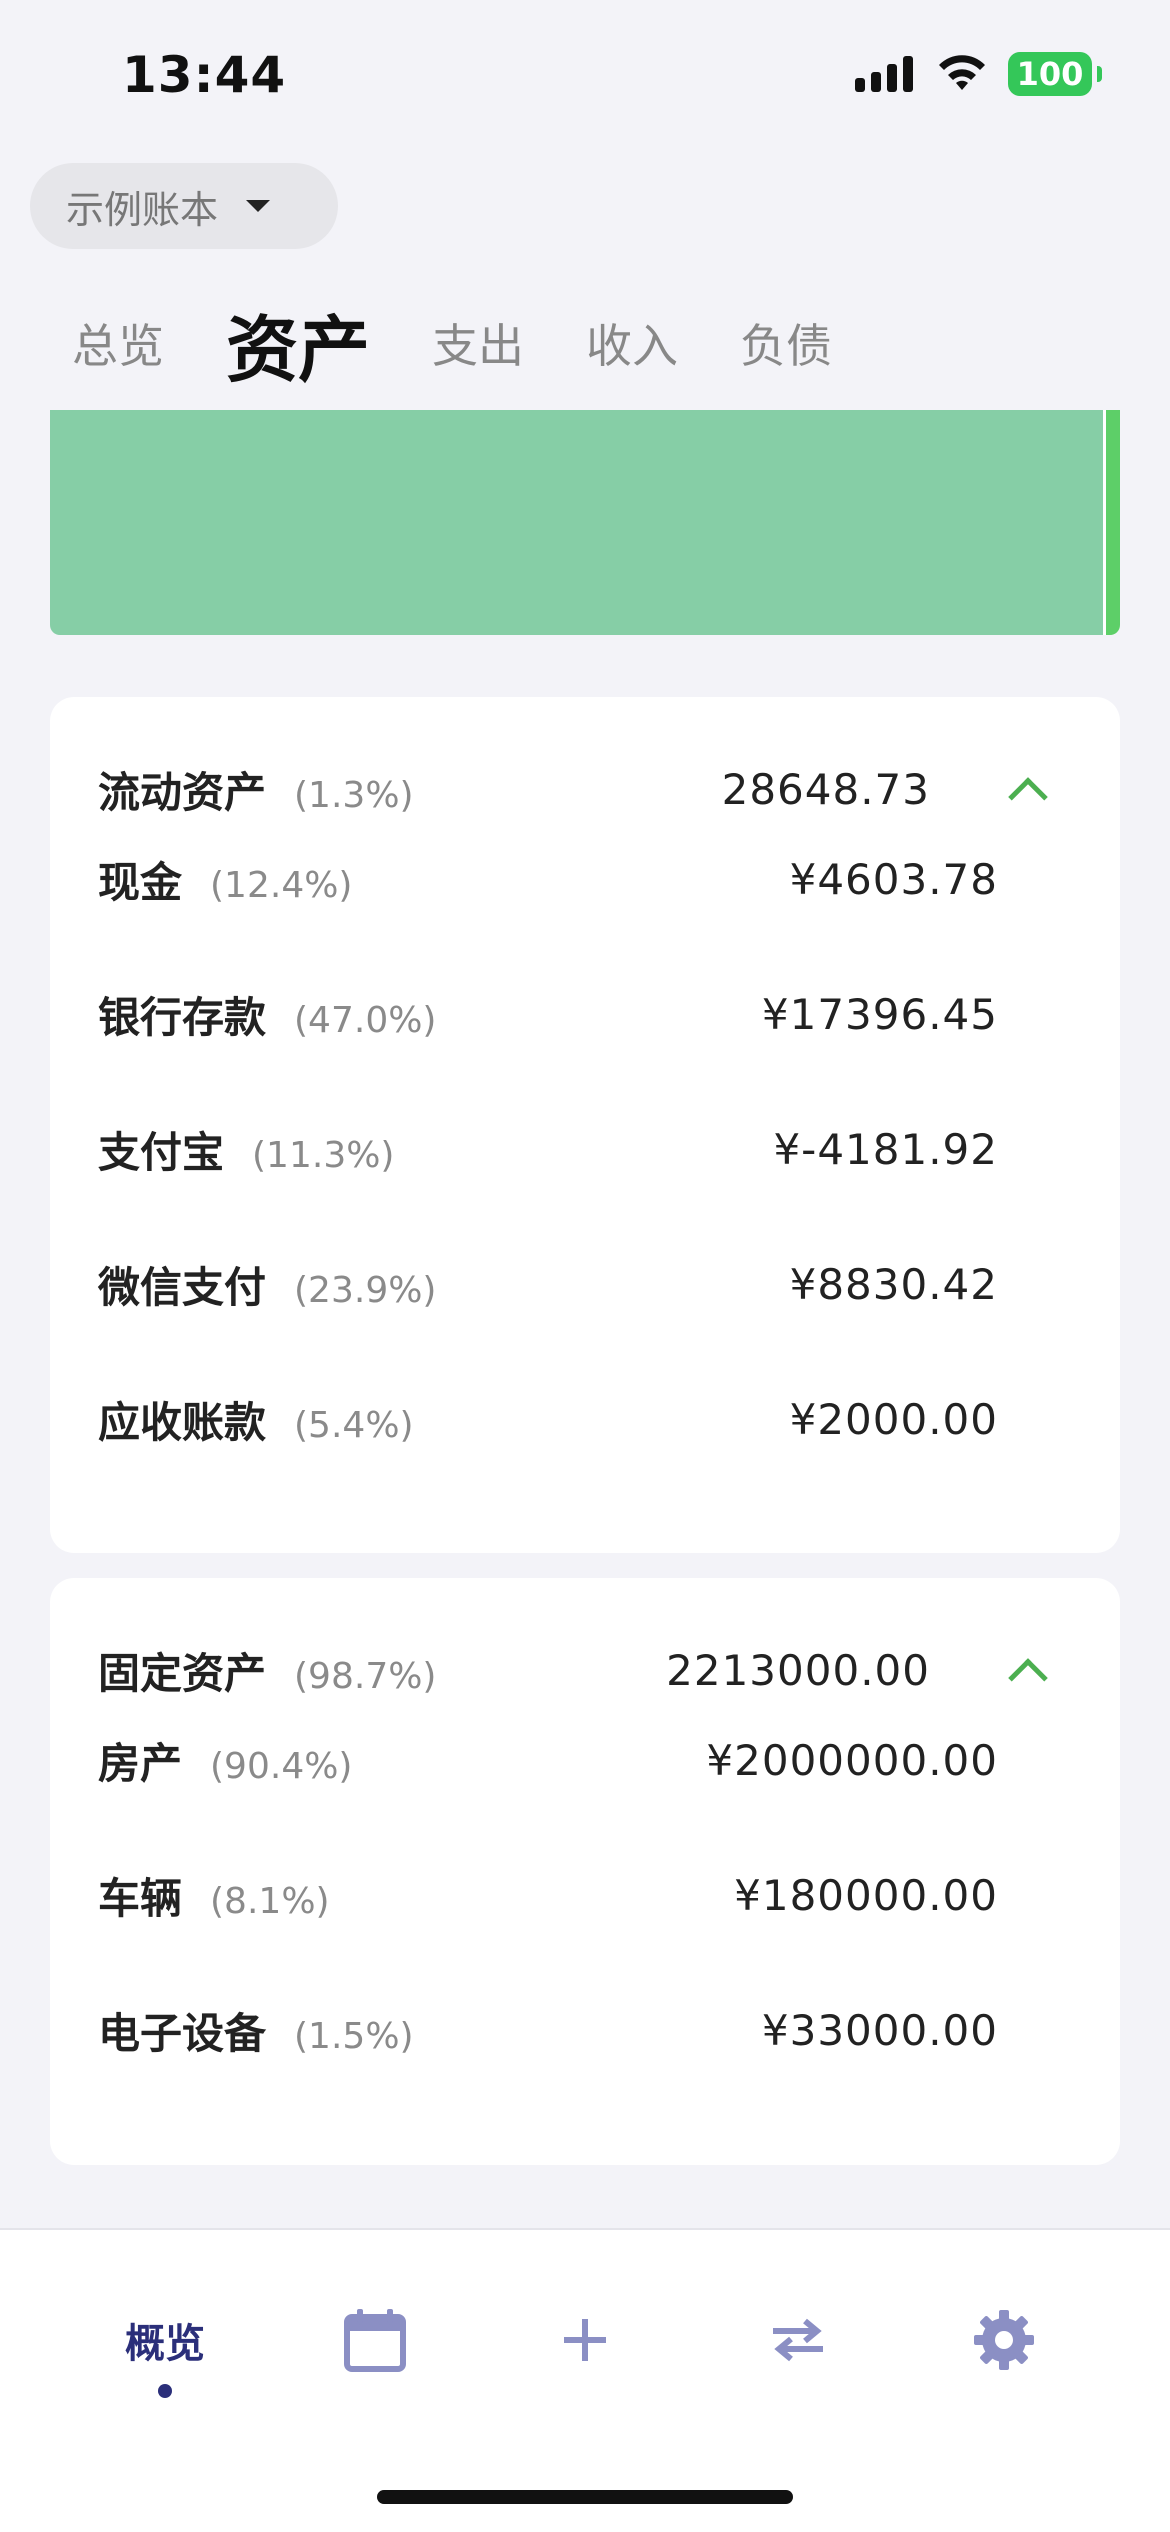  I want to click on asset-row-property: 房产 (90.4%) ¥2000000.00, so click(585, 1760).